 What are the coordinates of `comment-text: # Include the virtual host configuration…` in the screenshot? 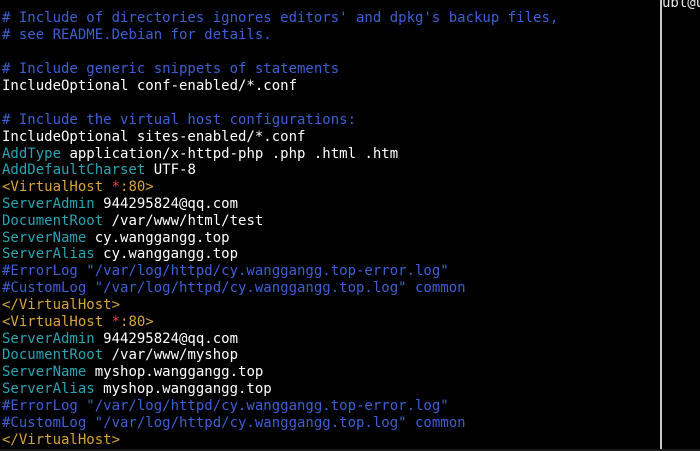 It's located at (179, 120).